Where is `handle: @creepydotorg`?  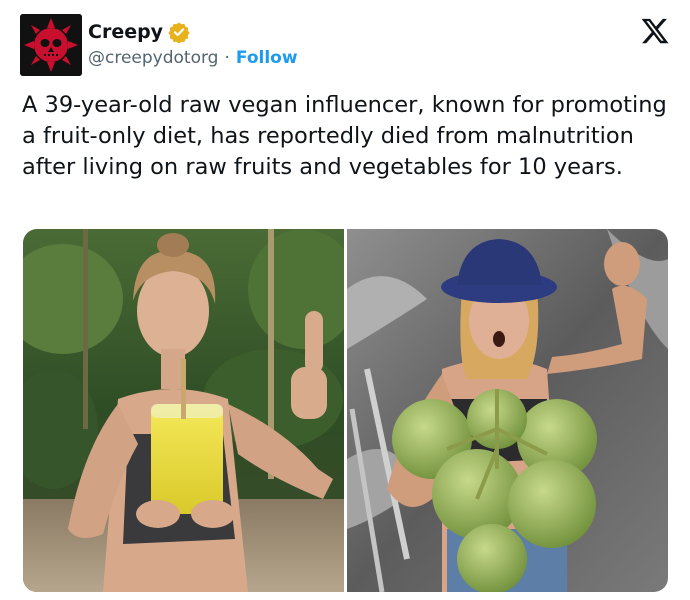
handle: @creepydotorg is located at coordinates (153, 58).